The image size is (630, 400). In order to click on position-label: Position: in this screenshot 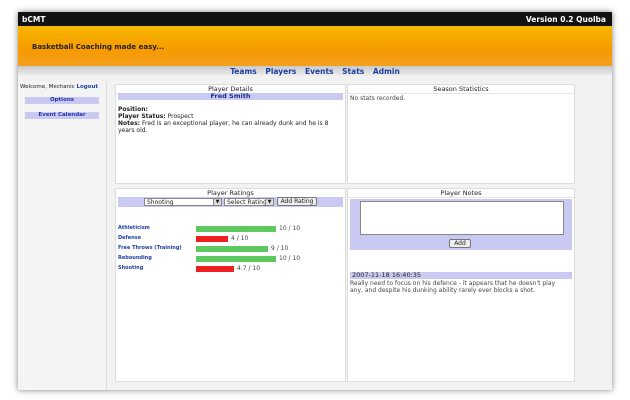, I will do `click(133, 109)`.